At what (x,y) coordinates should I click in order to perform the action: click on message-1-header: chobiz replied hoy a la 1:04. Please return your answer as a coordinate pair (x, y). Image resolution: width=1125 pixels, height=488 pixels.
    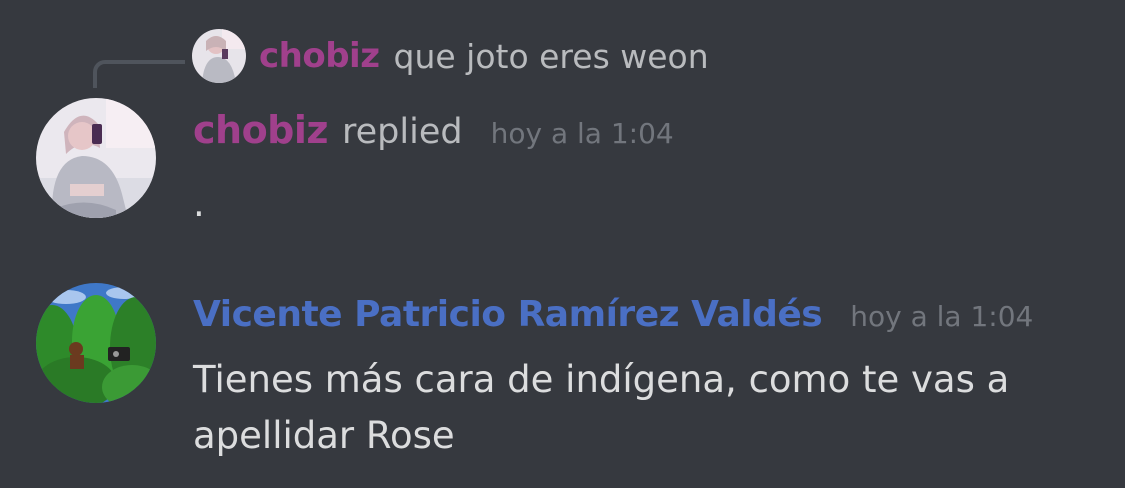
    Looking at the image, I should click on (433, 130).